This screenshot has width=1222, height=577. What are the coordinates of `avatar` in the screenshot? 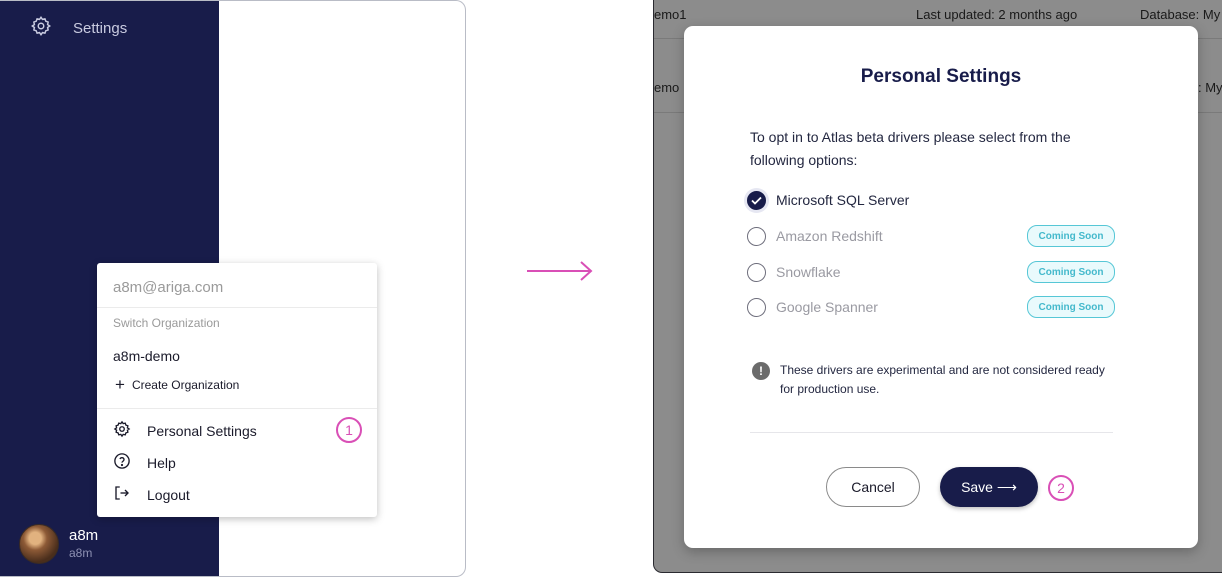 It's located at (39, 544).